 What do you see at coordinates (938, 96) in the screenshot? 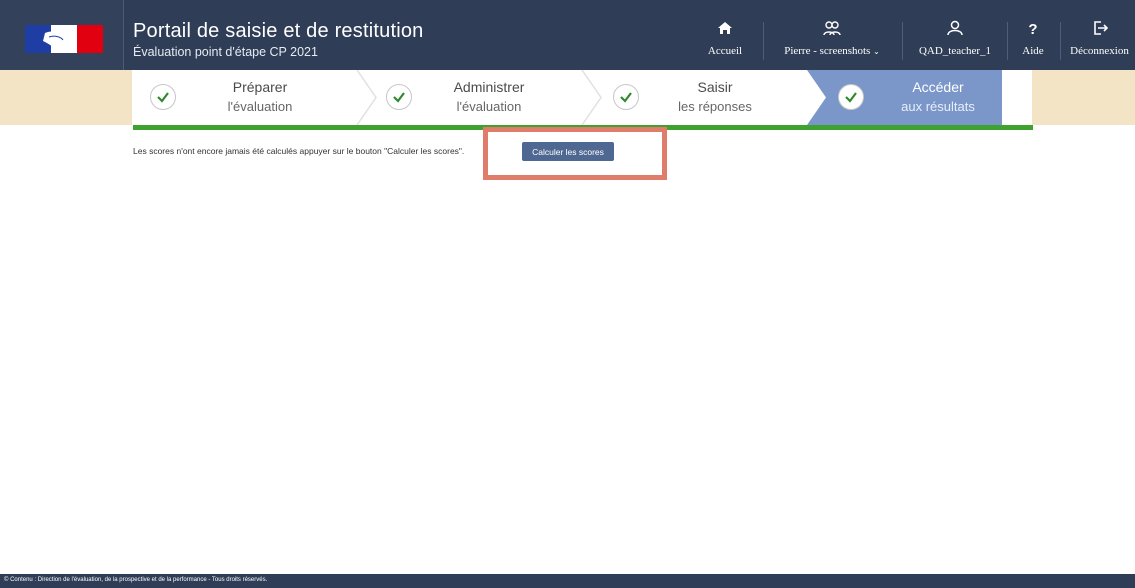
I see `step-acceder: Accéder aux résultats` at bounding box center [938, 96].